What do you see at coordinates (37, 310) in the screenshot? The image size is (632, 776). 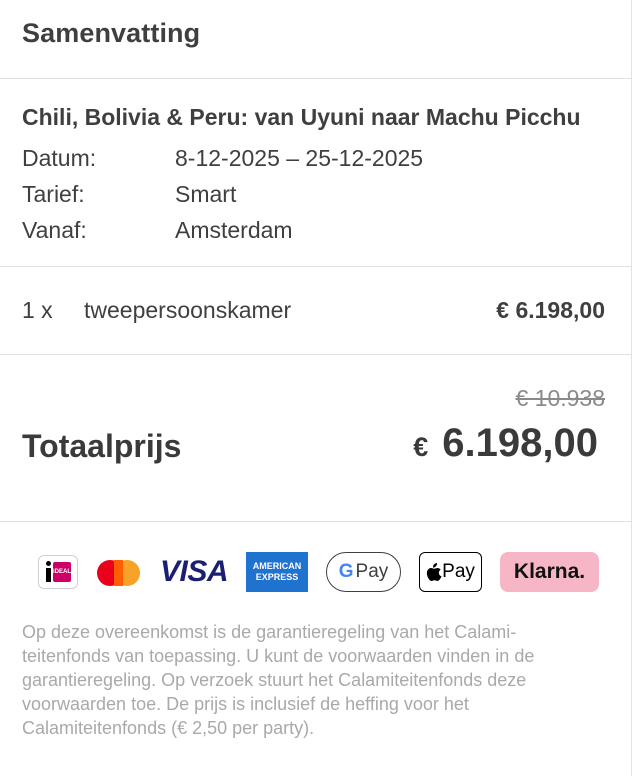 I see `line-item-quantity: 1 x` at bounding box center [37, 310].